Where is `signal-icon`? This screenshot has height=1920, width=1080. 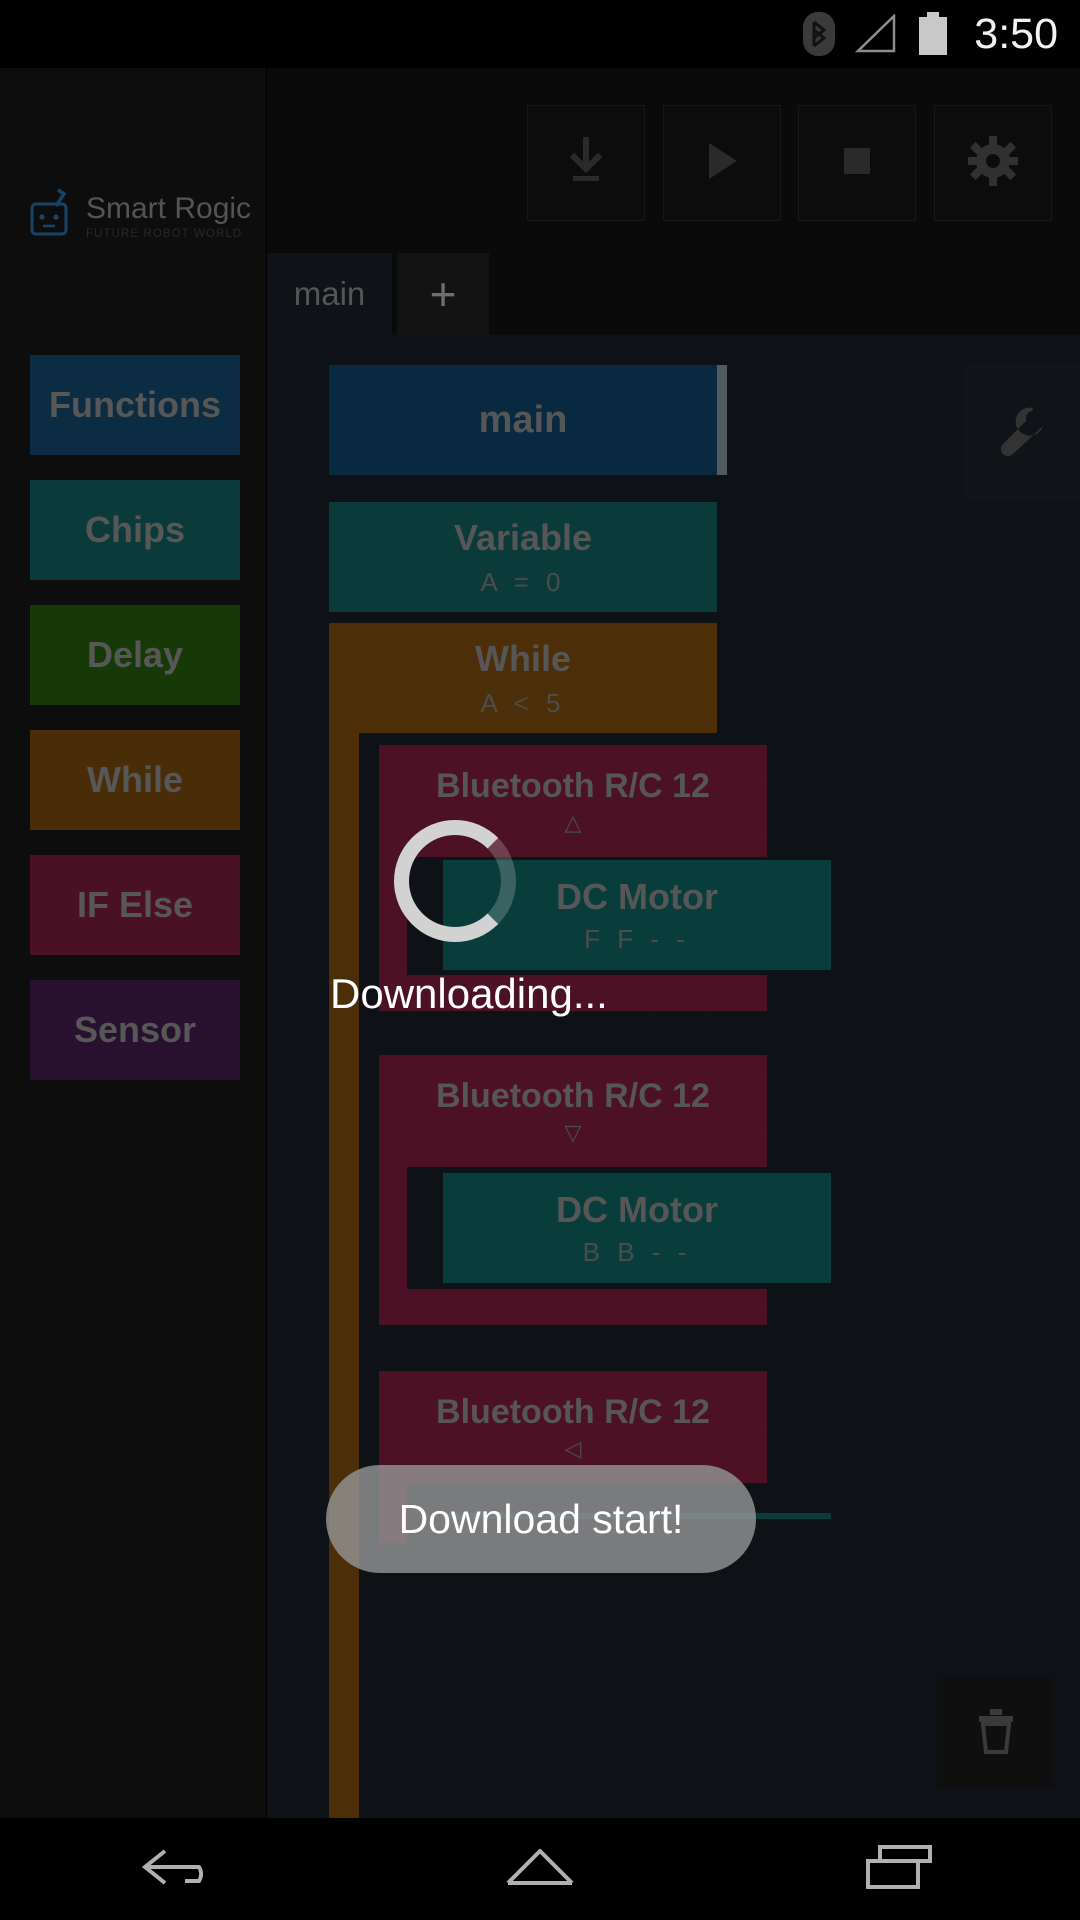 signal-icon is located at coordinates (876, 34).